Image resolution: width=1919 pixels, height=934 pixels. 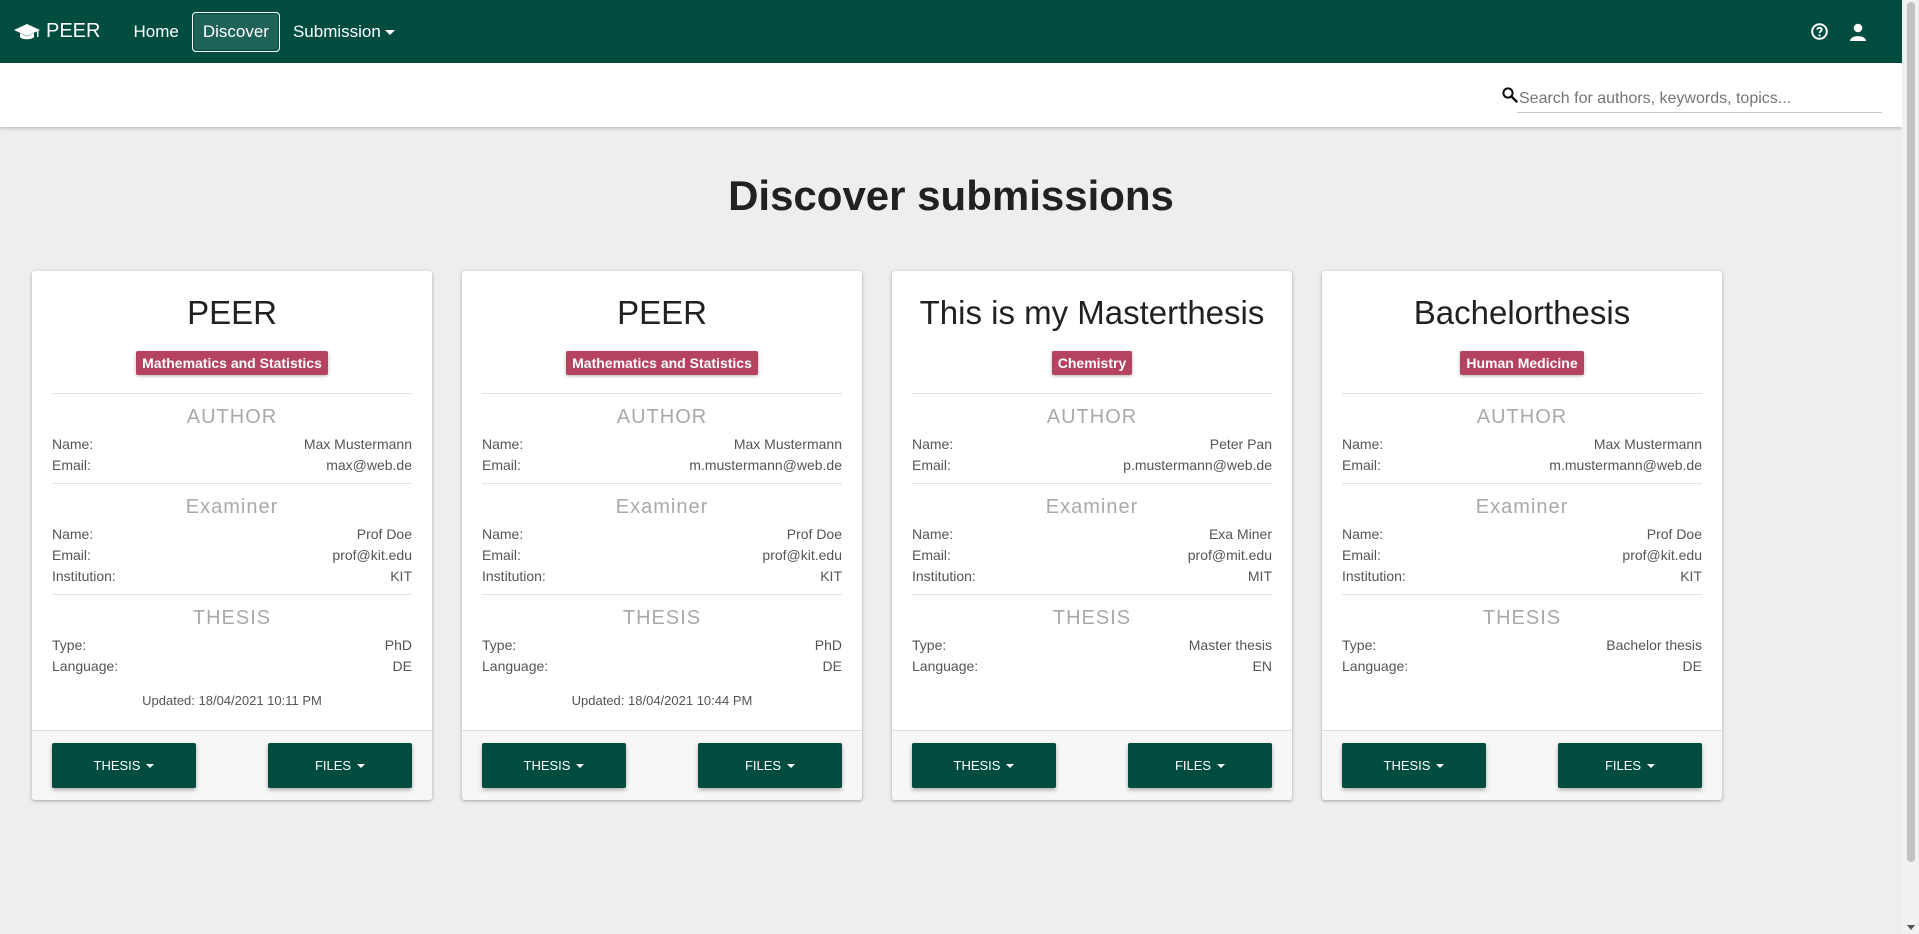 What do you see at coordinates (662, 645) in the screenshot?
I see `thesis-type-row: Type: PhD` at bounding box center [662, 645].